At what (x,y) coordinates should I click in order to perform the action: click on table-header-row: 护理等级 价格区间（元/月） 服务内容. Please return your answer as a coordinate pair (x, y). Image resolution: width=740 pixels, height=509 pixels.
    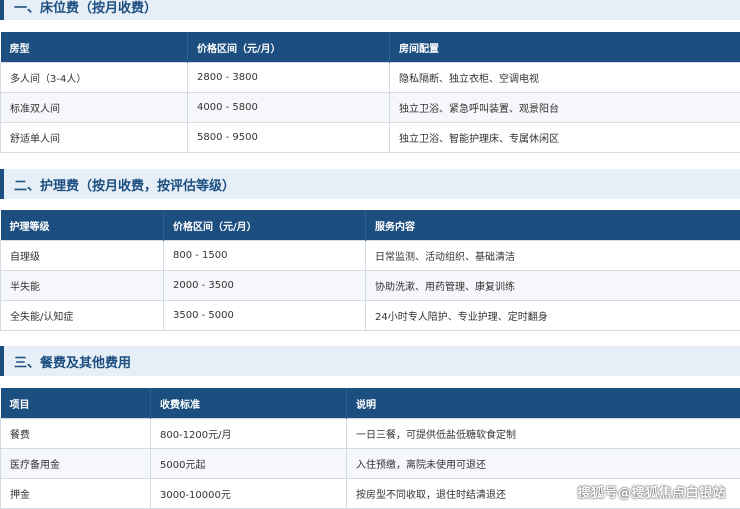
    Looking at the image, I should click on (370, 225).